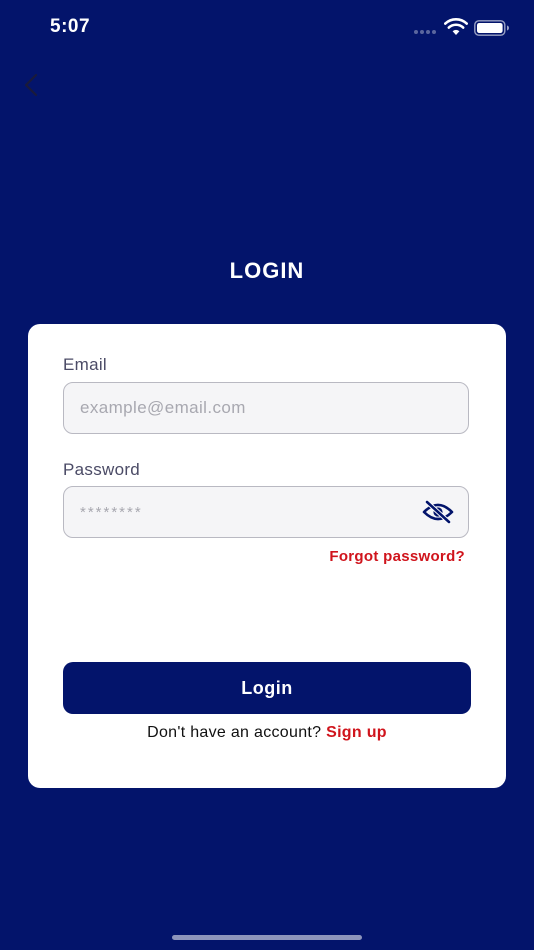  Describe the element at coordinates (267, 937) in the screenshot. I see `home-indicator` at that location.